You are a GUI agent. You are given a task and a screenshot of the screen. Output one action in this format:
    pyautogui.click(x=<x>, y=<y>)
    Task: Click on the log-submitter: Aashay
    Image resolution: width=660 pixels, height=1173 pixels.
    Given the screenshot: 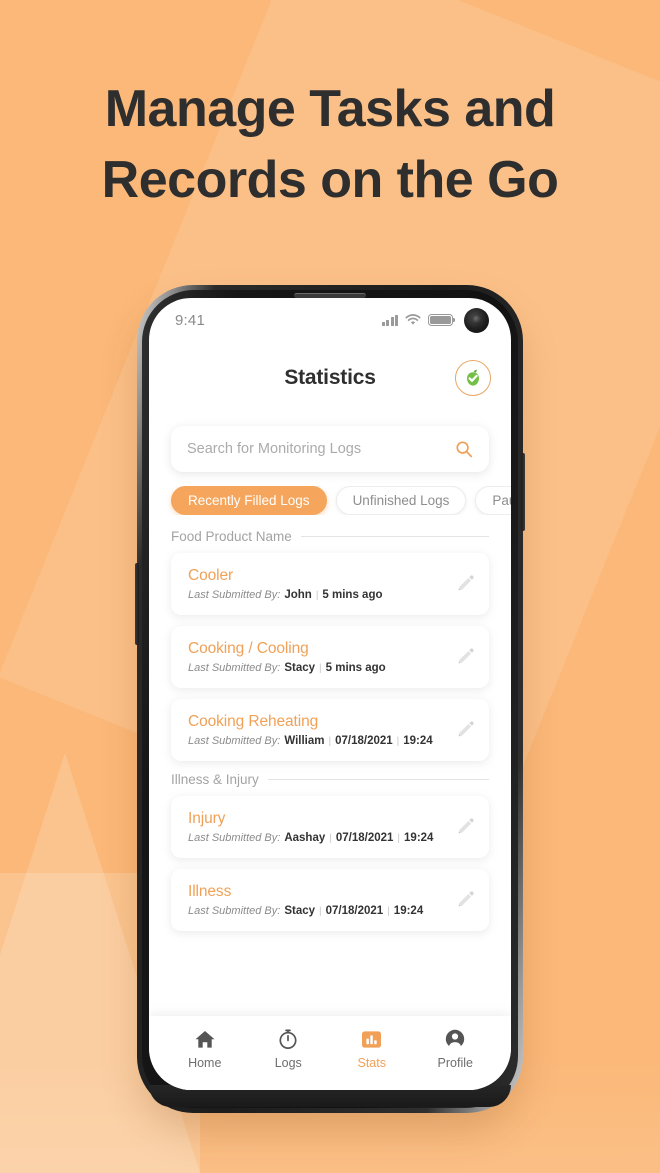 What is the action you would take?
    pyautogui.click(x=305, y=838)
    